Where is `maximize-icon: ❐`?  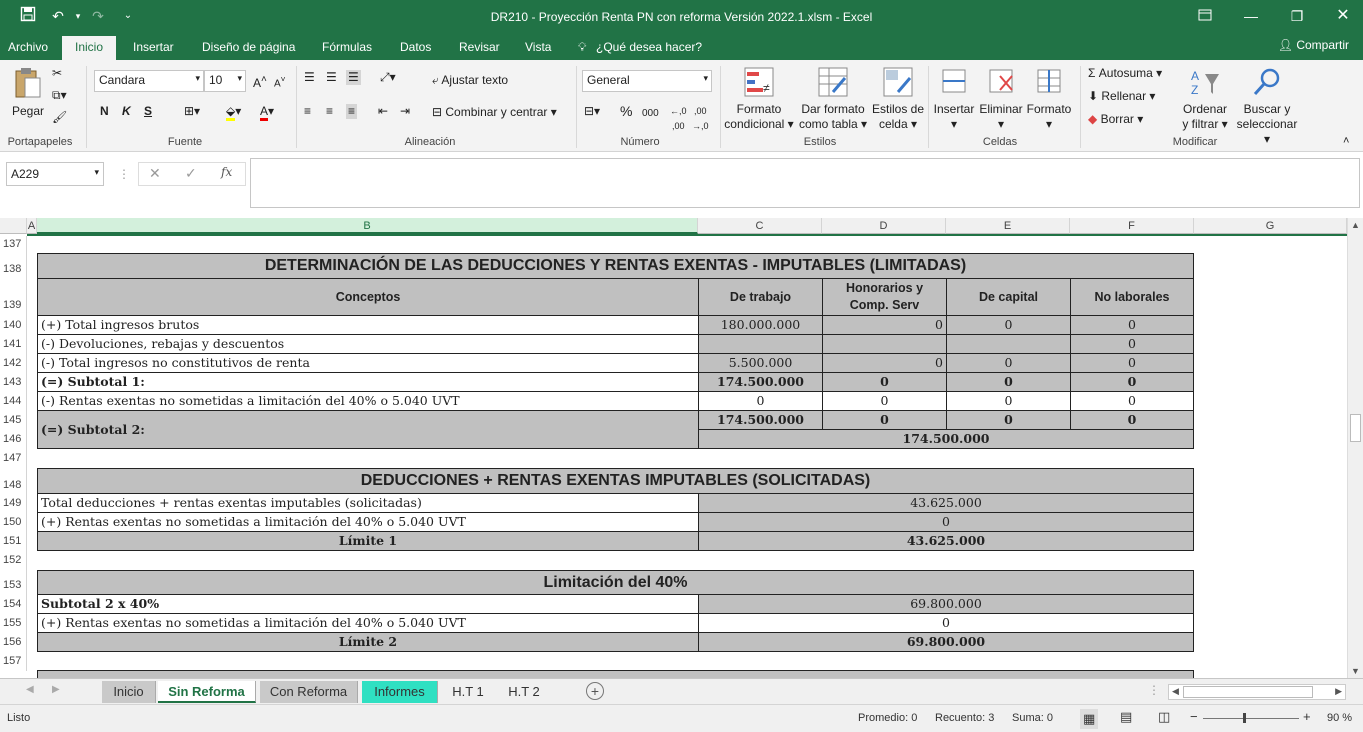
maximize-icon: ❐ is located at coordinates (1297, 16).